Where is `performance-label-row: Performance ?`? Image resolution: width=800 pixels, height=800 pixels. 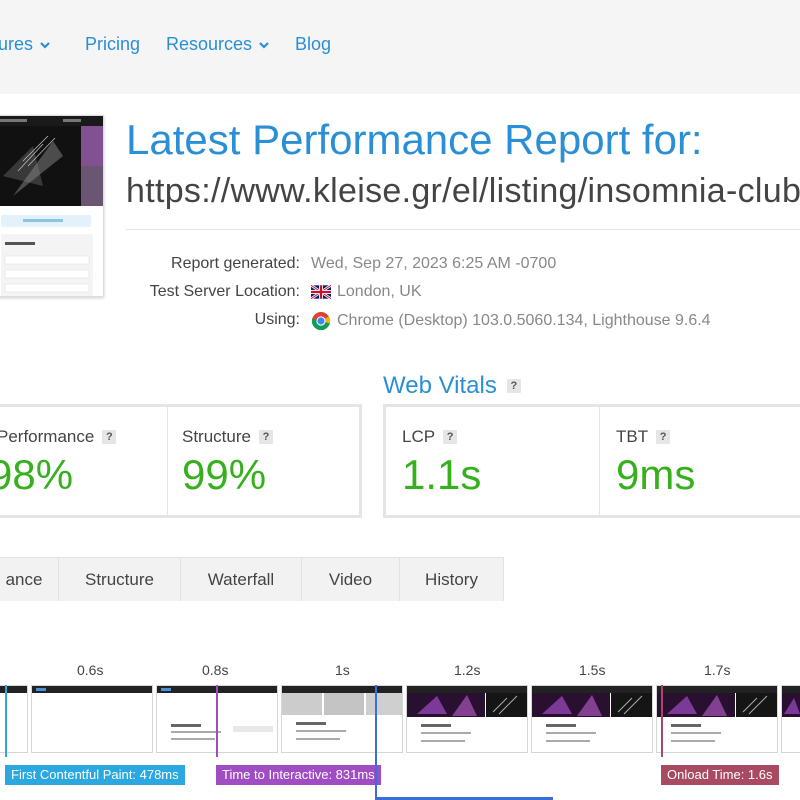
performance-label-row: Performance ? is located at coordinates (58, 437).